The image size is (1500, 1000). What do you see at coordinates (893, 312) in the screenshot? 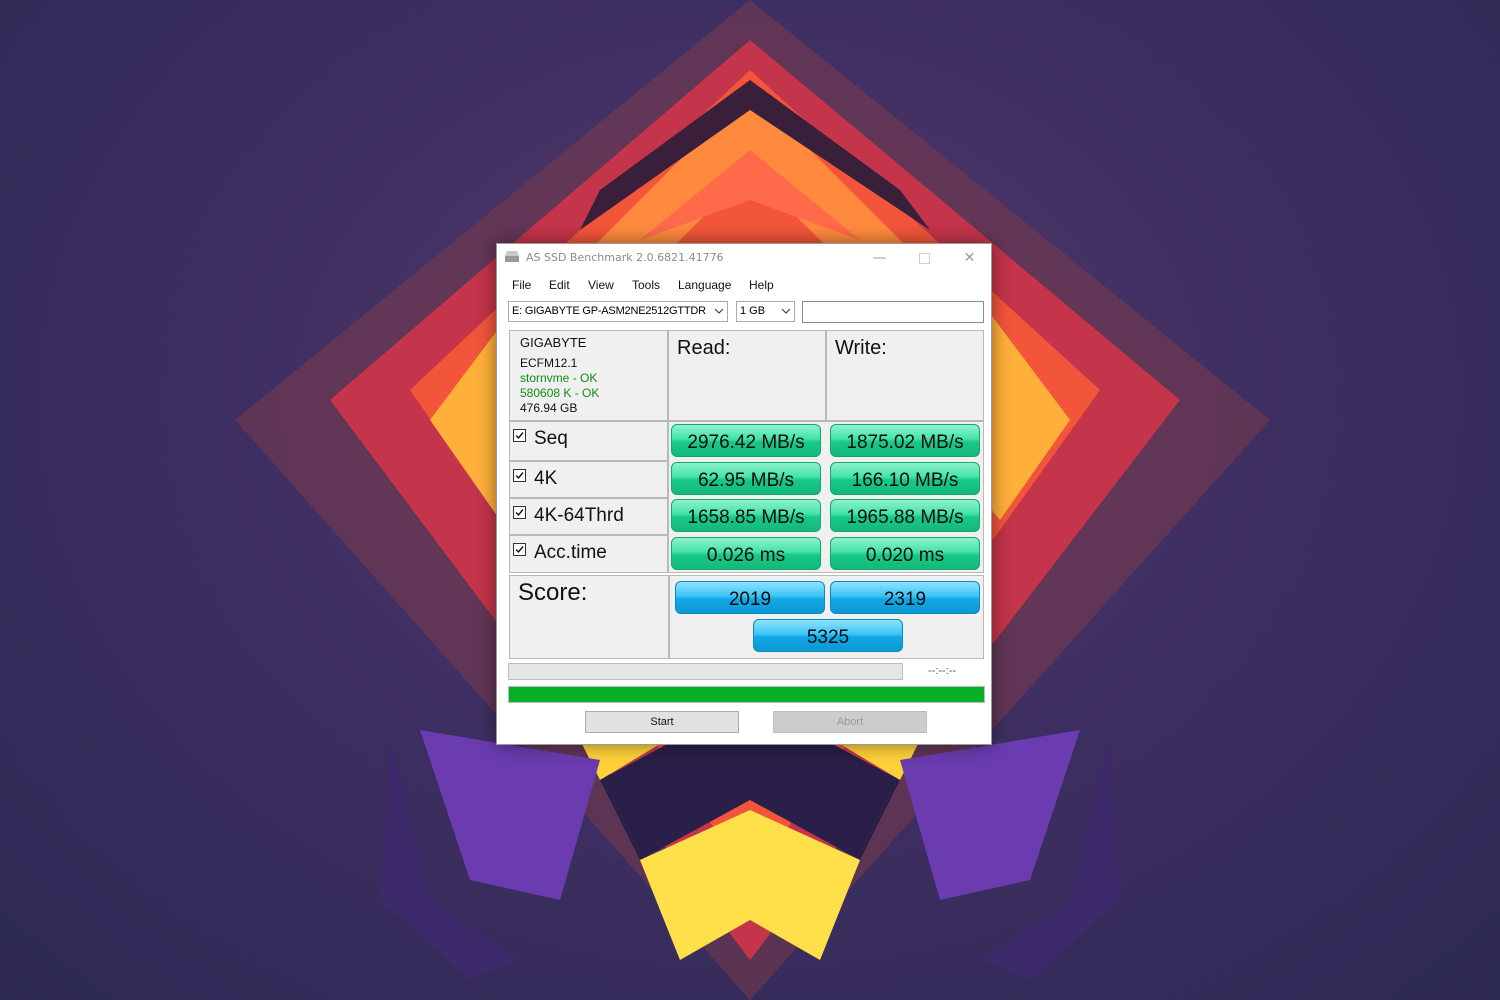
I see `status-text-field` at bounding box center [893, 312].